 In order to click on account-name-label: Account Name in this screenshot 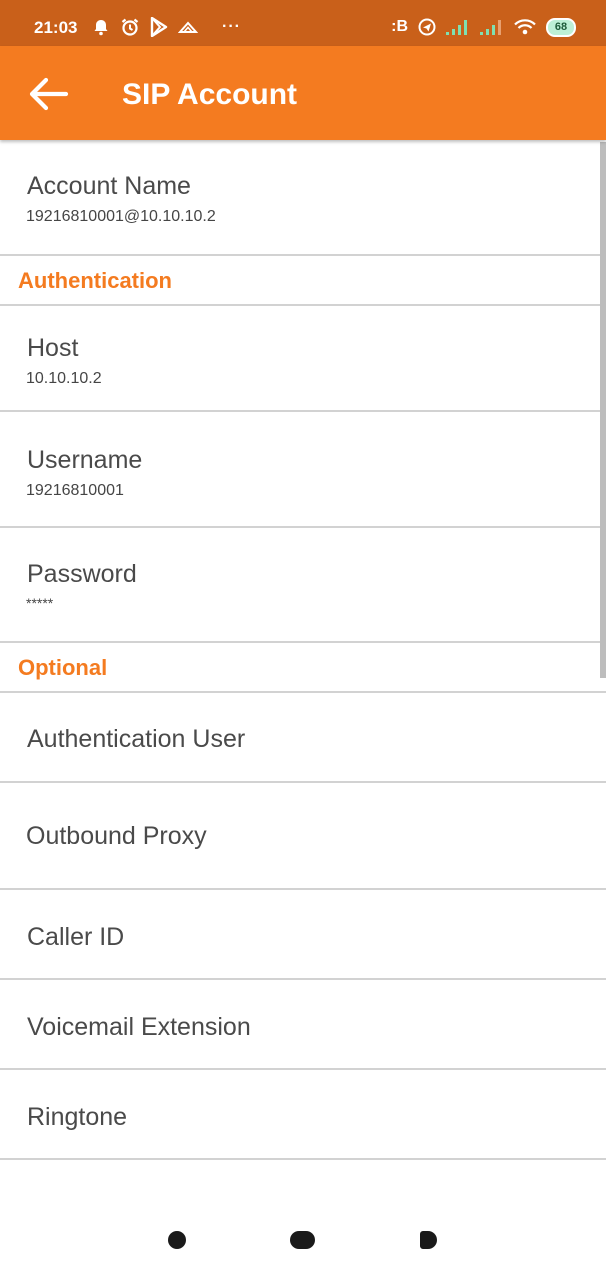, I will do `click(109, 186)`.